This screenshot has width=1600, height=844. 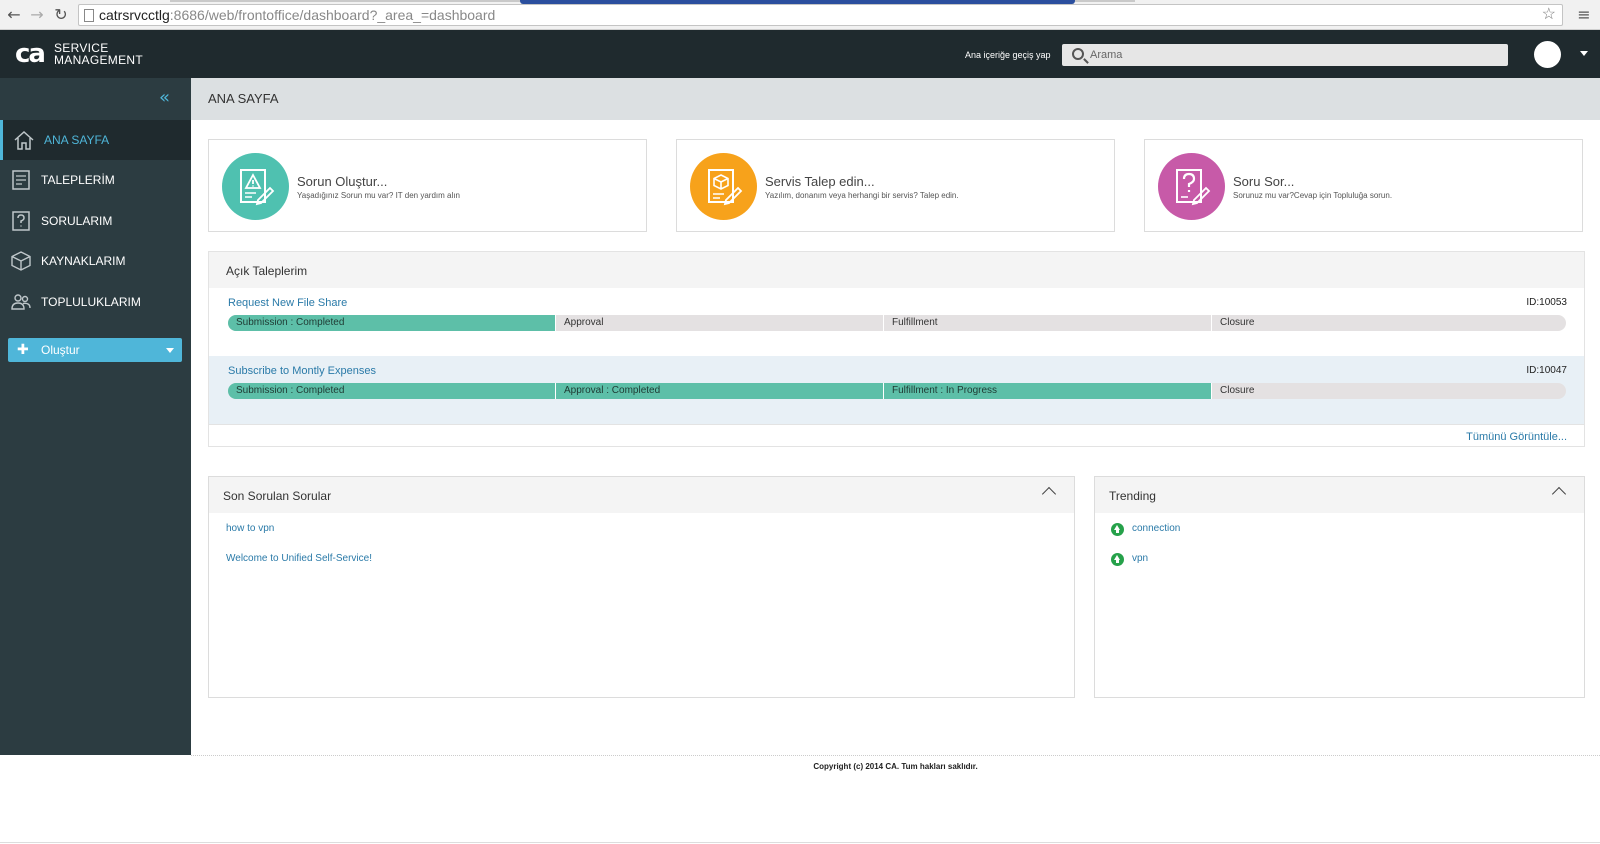 I want to click on create-button-label: Oluştur, so click(x=60, y=350).